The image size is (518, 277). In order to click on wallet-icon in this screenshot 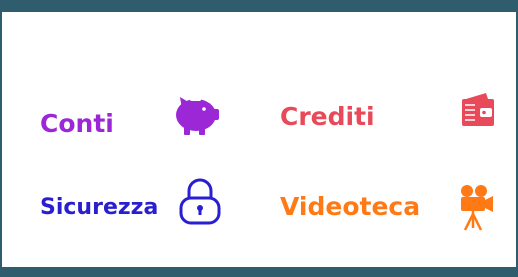, I will do `click(478, 110)`.